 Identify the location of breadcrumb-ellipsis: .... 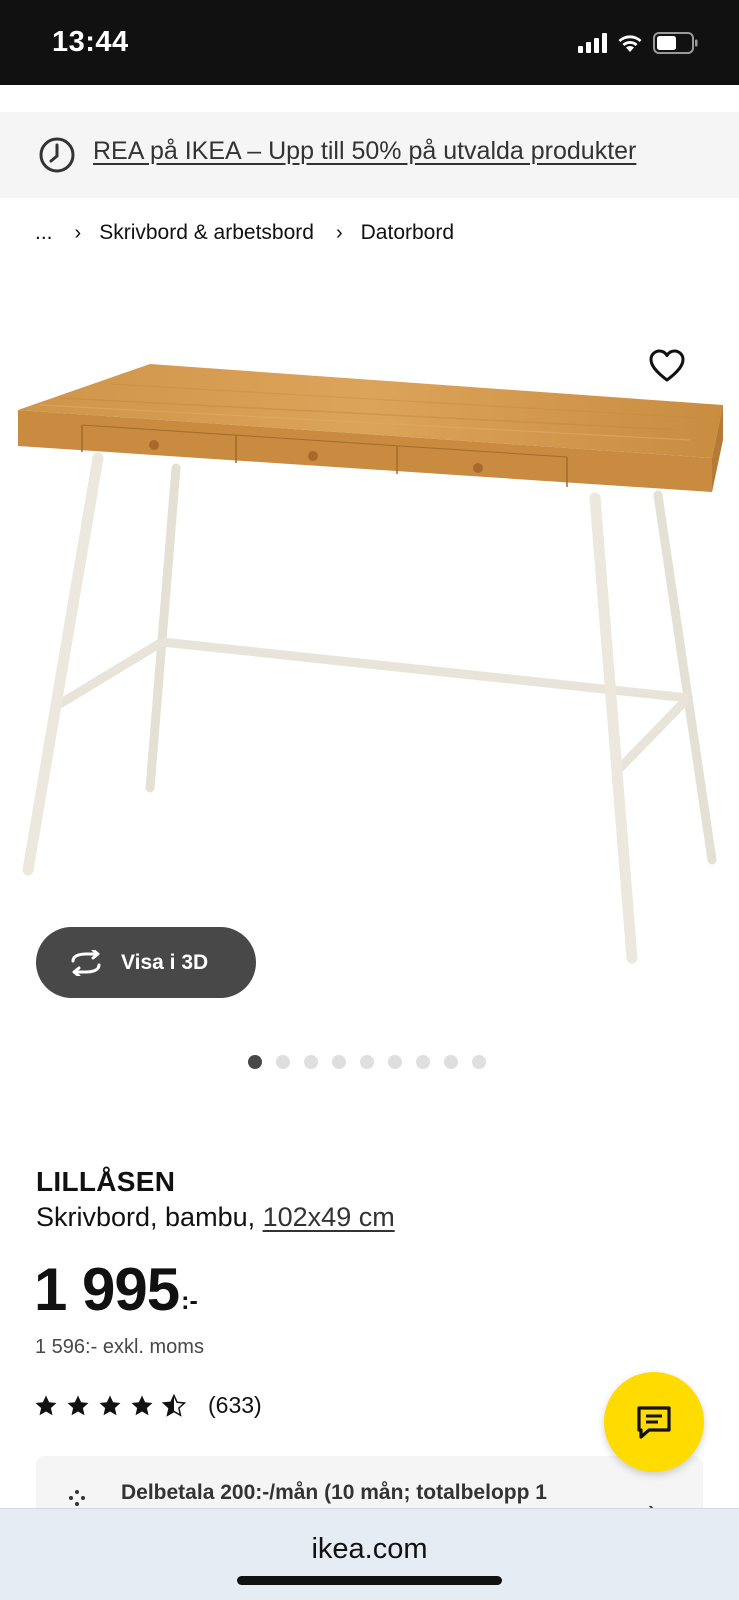
(44, 233).